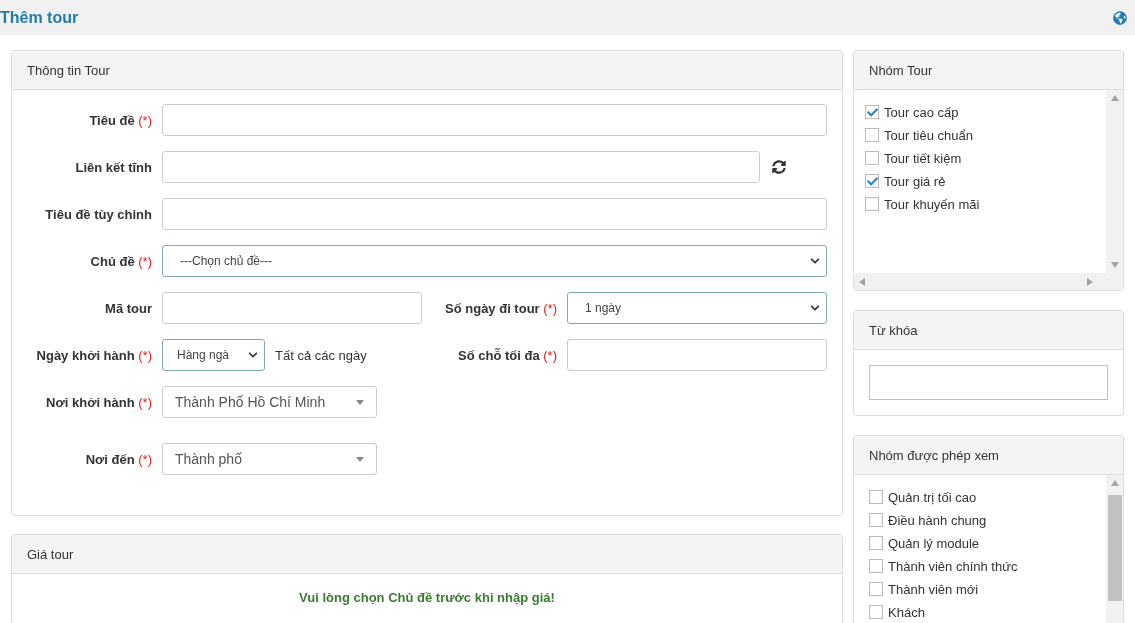  What do you see at coordinates (98, 214) in the screenshot?
I see `field-label: Tiêu đề tùy chỉnh` at bounding box center [98, 214].